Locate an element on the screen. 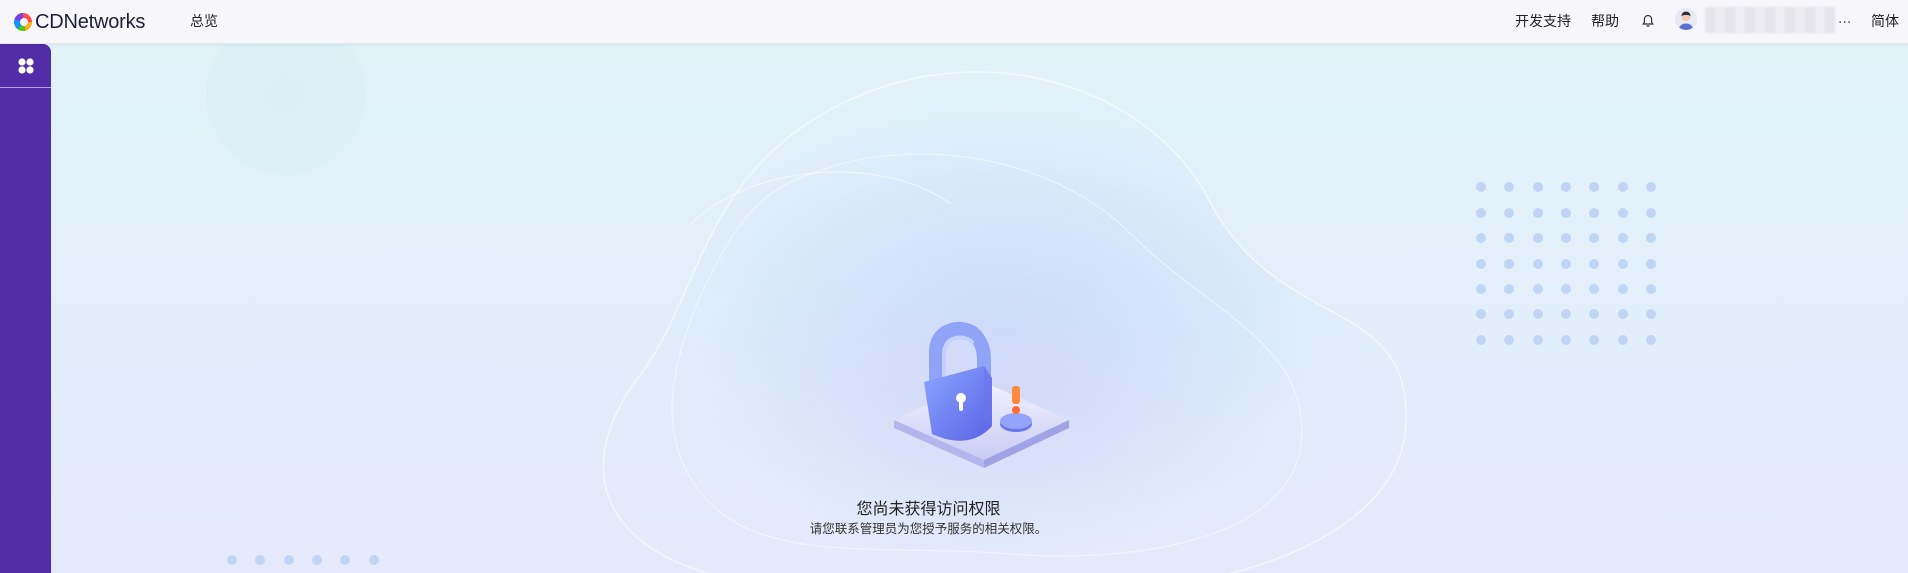  cdnetworks-logo-icon is located at coordinates (23, 22).